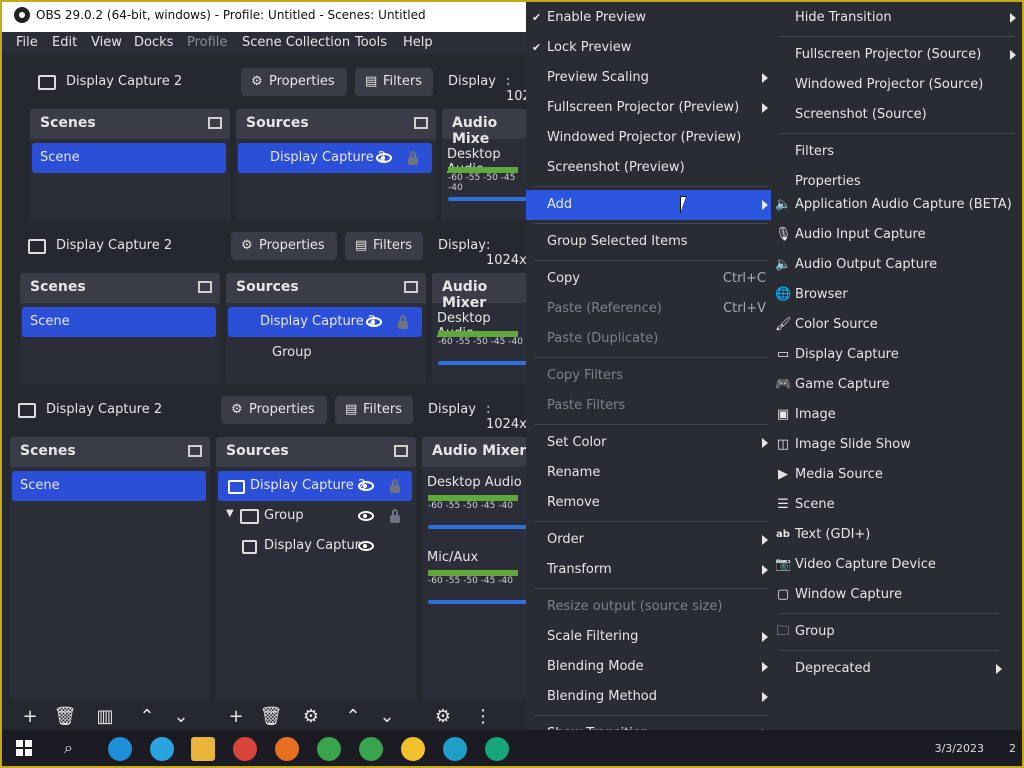 The width and height of the screenshot is (1024, 768). I want to click on scene-filters-icon: ▥, so click(105, 717).